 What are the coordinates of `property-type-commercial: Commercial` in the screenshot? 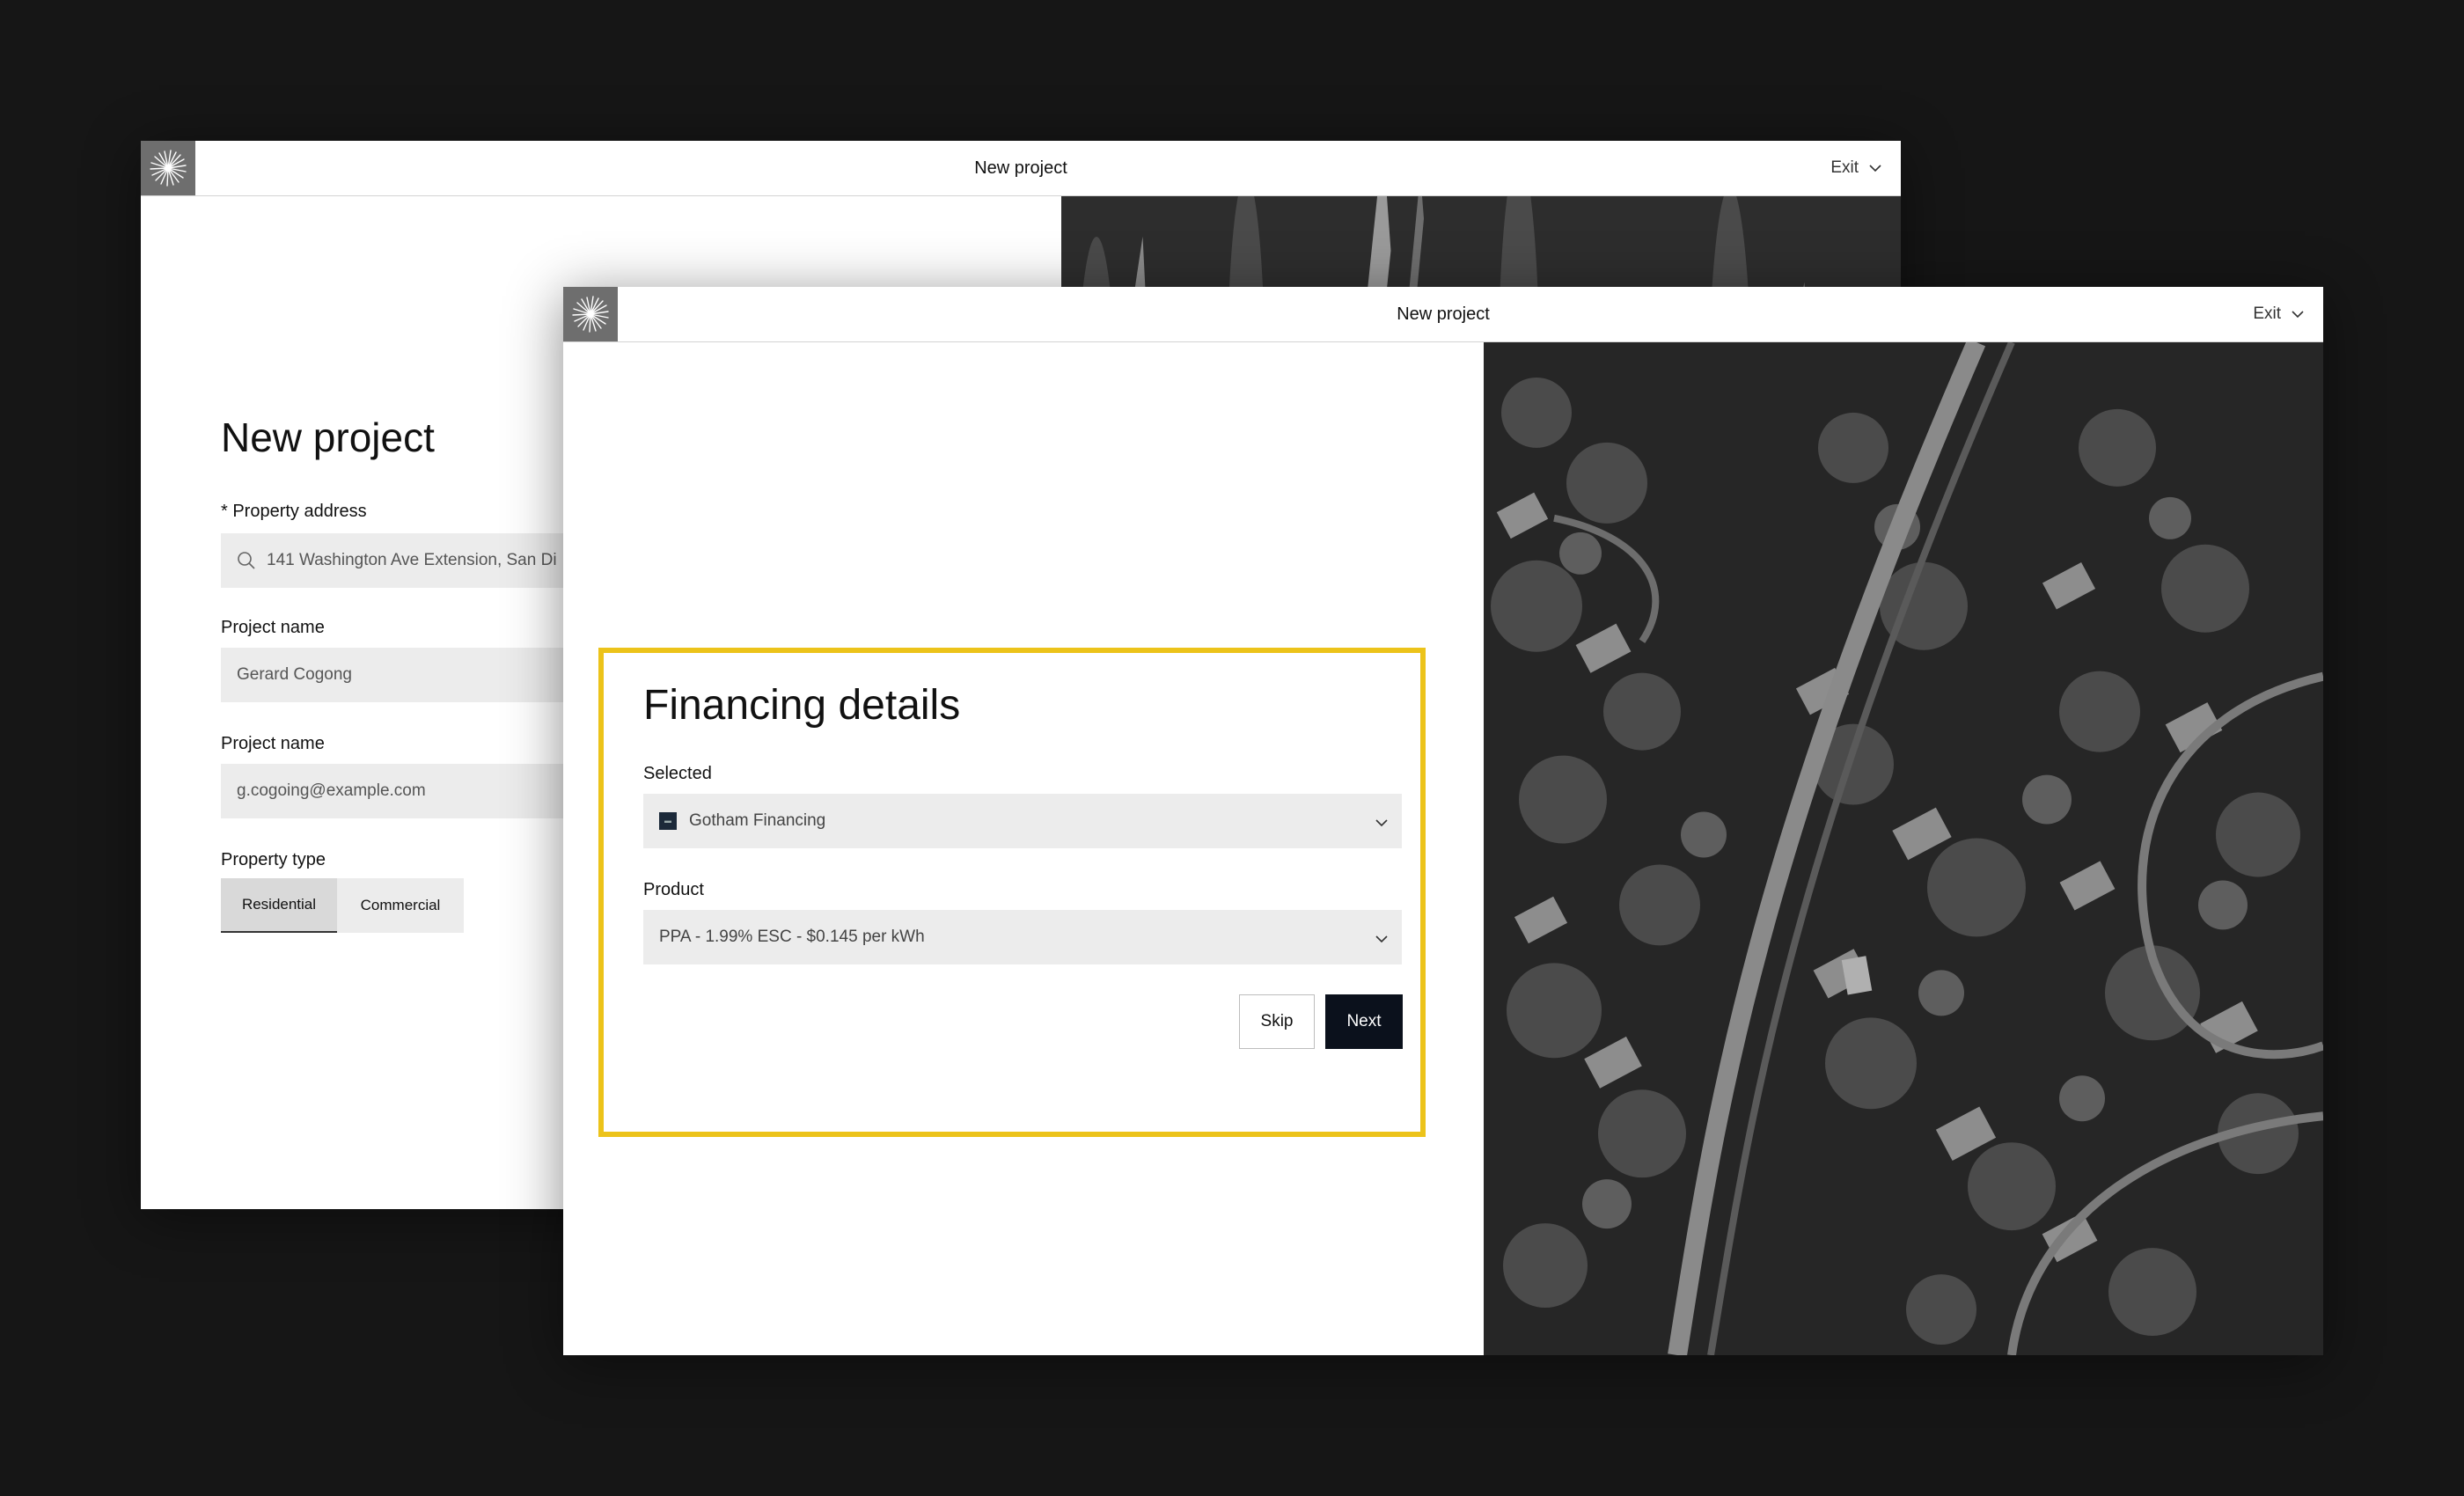 It's located at (401, 905).